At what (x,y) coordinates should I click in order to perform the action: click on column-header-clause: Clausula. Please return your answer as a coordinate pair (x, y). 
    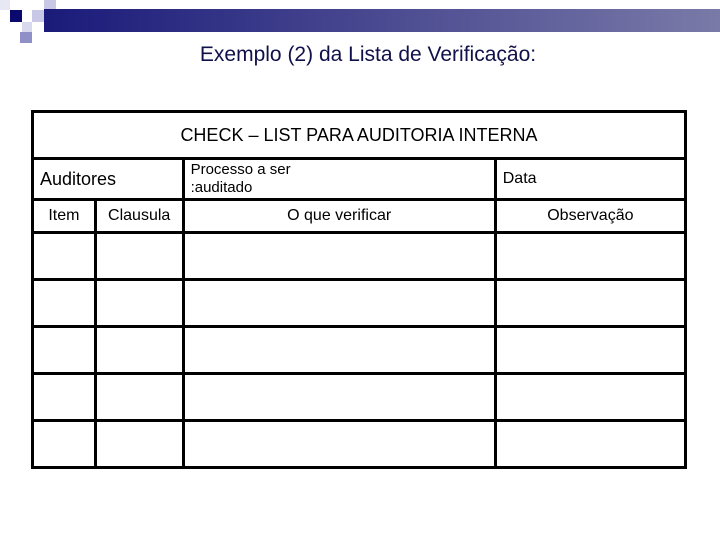
    Looking at the image, I should click on (139, 216).